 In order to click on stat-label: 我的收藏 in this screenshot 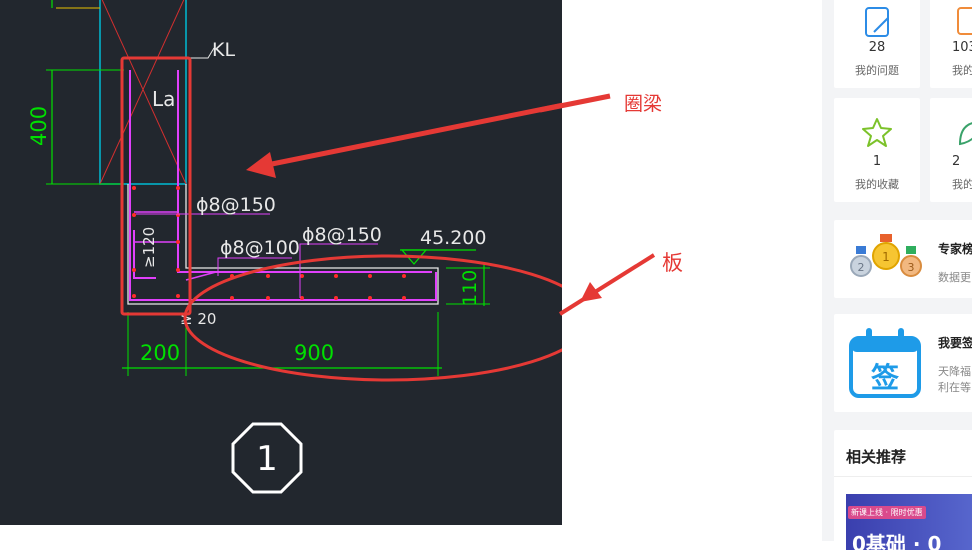, I will do `click(877, 184)`.